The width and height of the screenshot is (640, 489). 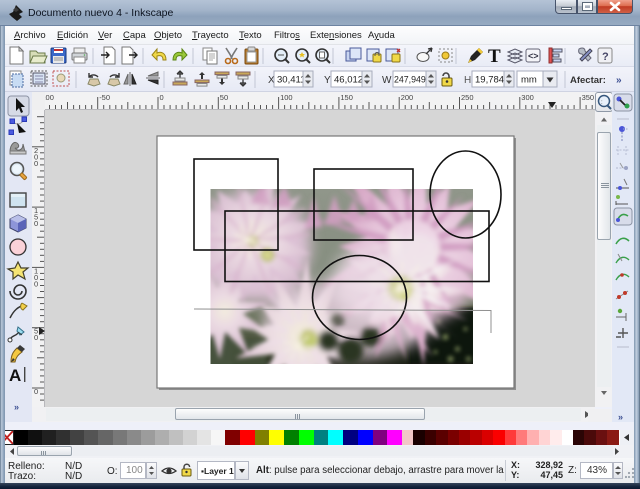 I want to click on svg-text: mm, so click(x=529, y=80).